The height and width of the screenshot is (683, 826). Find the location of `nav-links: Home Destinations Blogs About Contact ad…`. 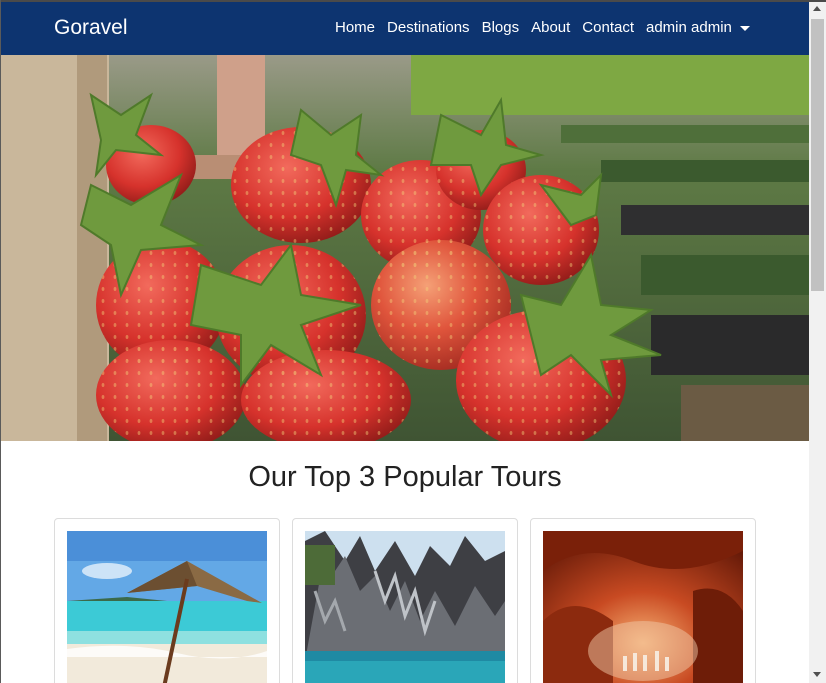

nav-links: Home Destinations Blogs About Contact ad… is located at coordinates (542, 28).